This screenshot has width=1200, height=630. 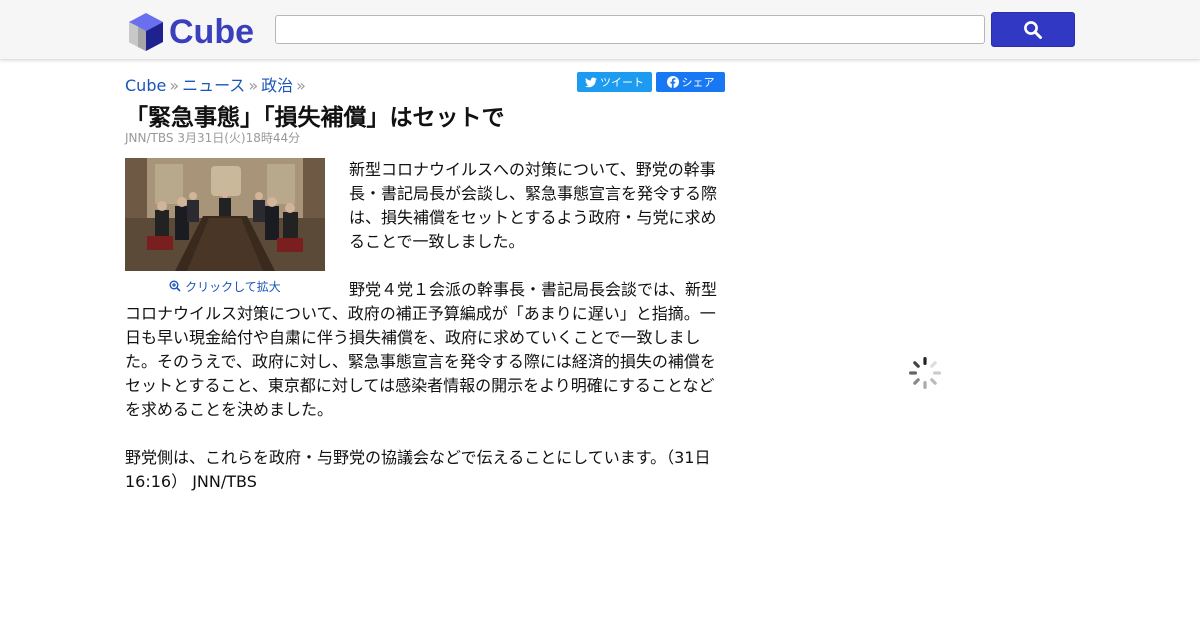 I want to click on breadcrumb: Cube» ニュース» 政治», so click(x=217, y=84).